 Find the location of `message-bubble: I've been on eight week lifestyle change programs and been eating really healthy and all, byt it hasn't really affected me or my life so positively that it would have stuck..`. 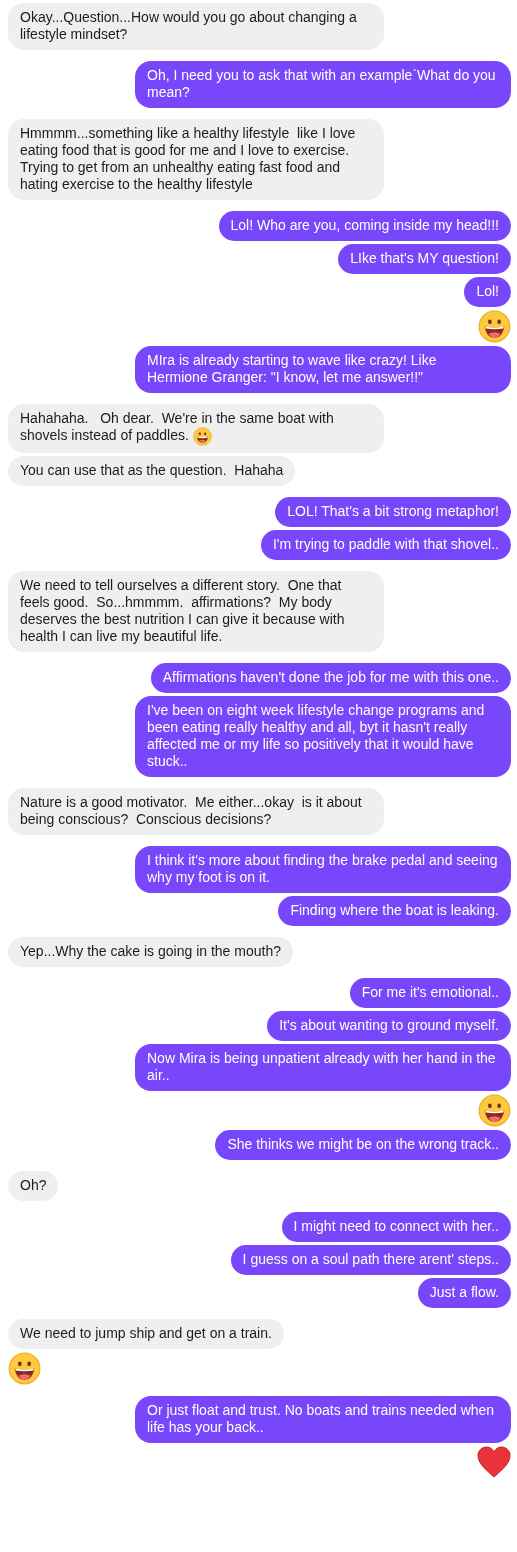

message-bubble: I've been on eight week lifestyle change programs and been eating really healthy and all, byt it hasn't really affected me or my life so positively that it would have stuck.. is located at coordinates (323, 736).